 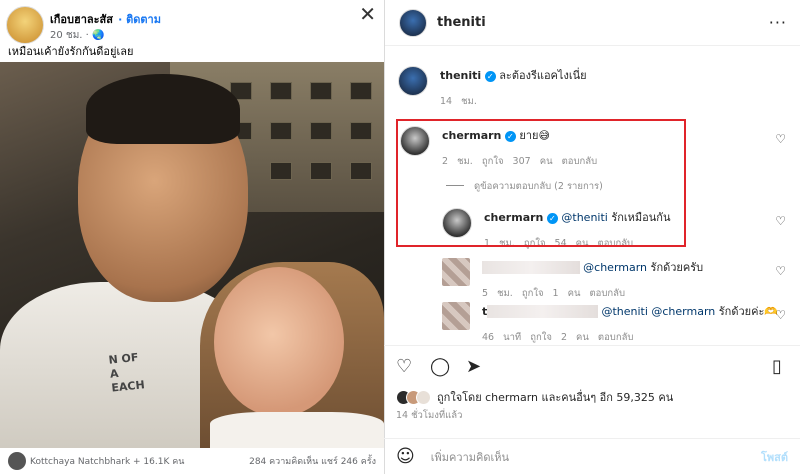 I want to click on post-stats: 284 ความคิดเห็น แชร์ 246 ครั้ง, so click(x=312, y=461).